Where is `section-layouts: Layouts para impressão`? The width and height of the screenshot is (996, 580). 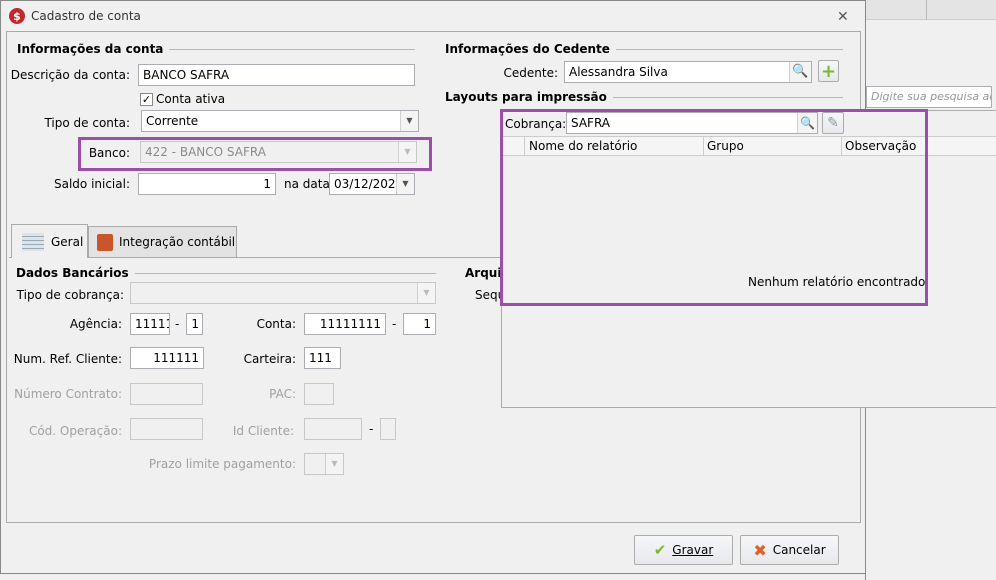 section-layouts: Layouts para impressão is located at coordinates (644, 97).